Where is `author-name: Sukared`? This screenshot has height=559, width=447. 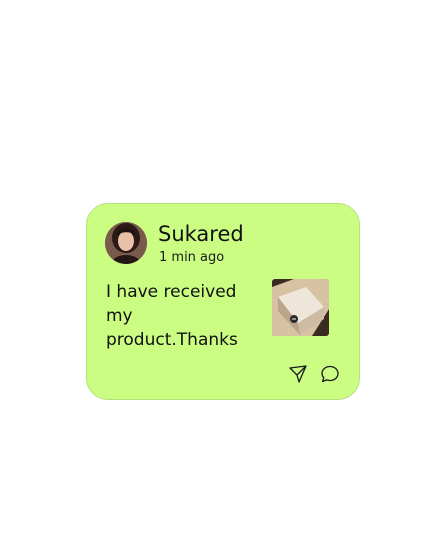
author-name: Sukared is located at coordinates (201, 234).